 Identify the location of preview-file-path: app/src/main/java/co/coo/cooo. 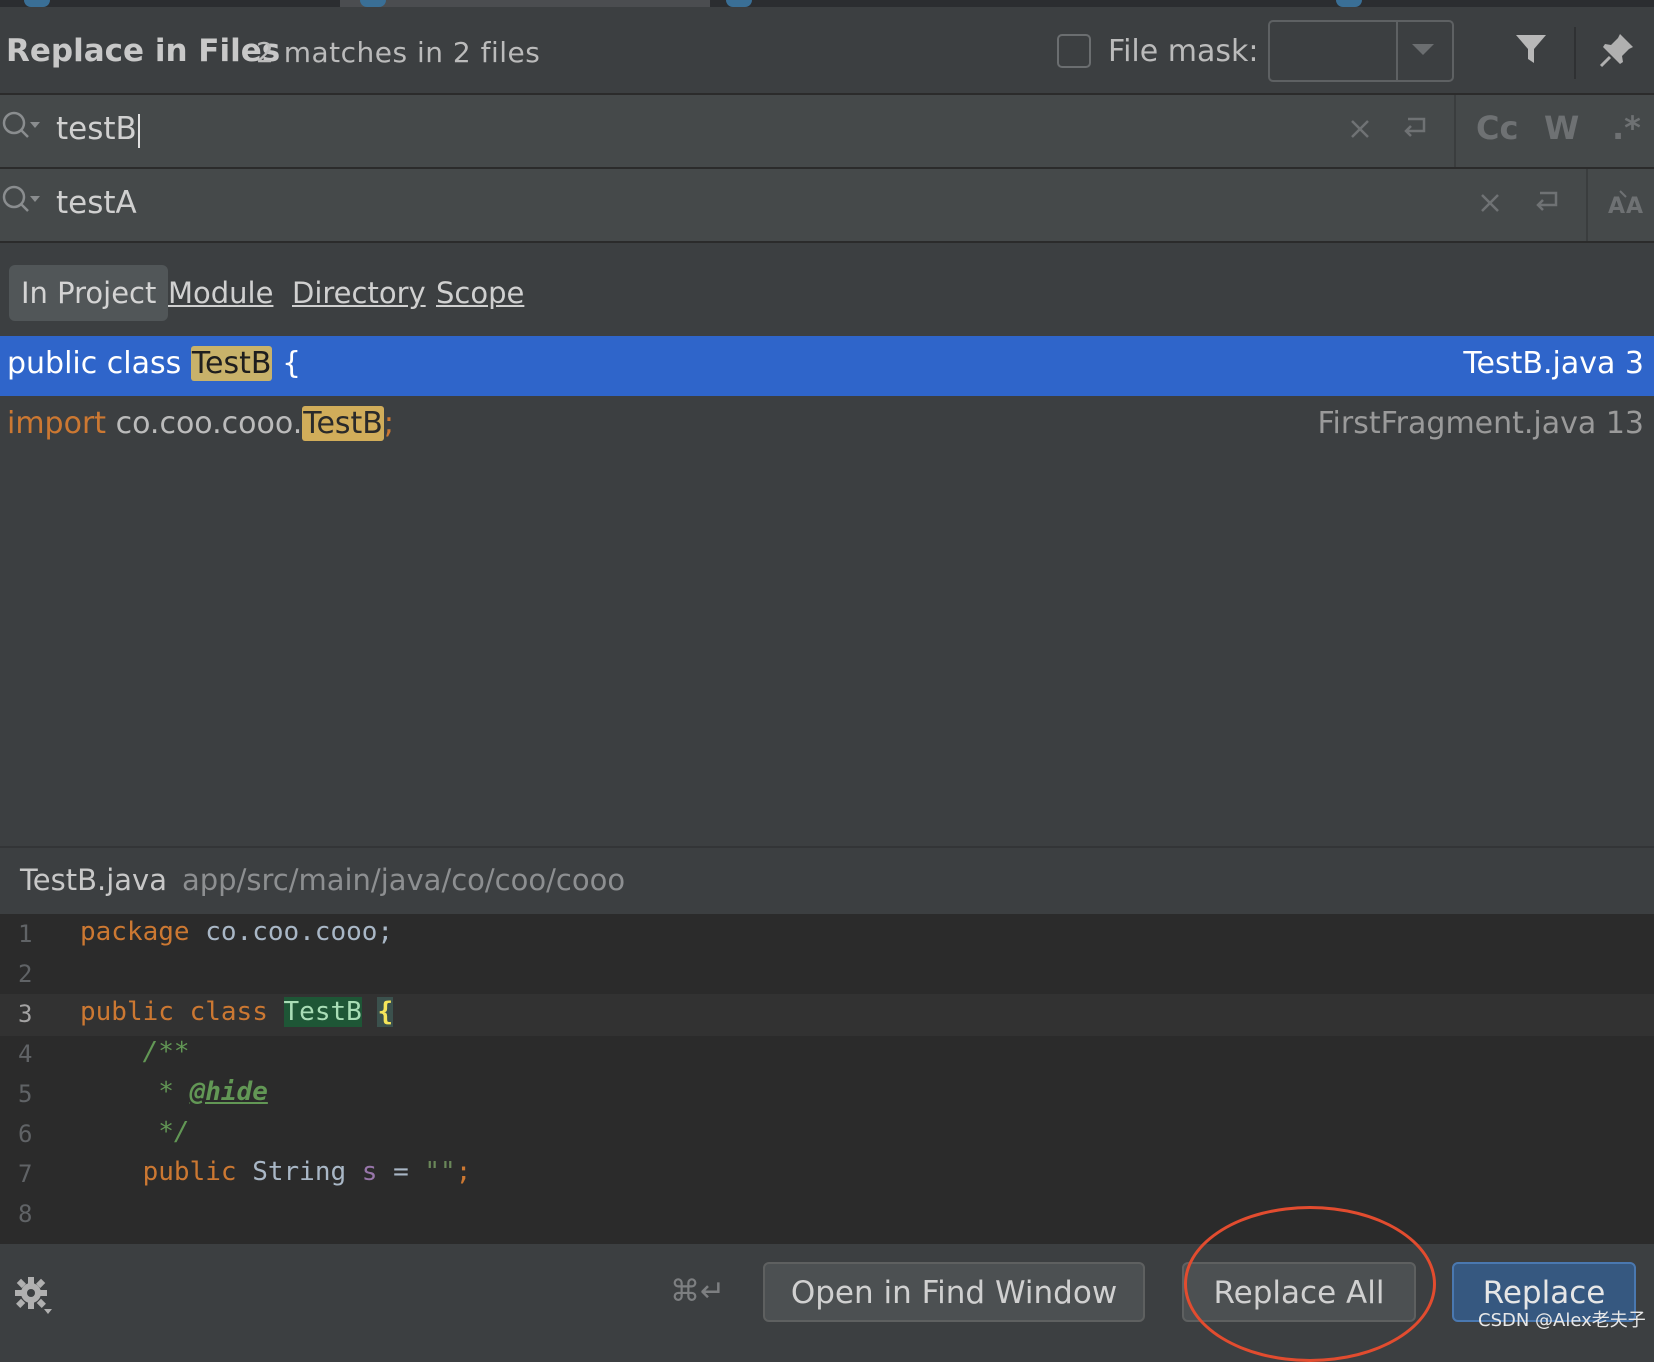
(404, 880).